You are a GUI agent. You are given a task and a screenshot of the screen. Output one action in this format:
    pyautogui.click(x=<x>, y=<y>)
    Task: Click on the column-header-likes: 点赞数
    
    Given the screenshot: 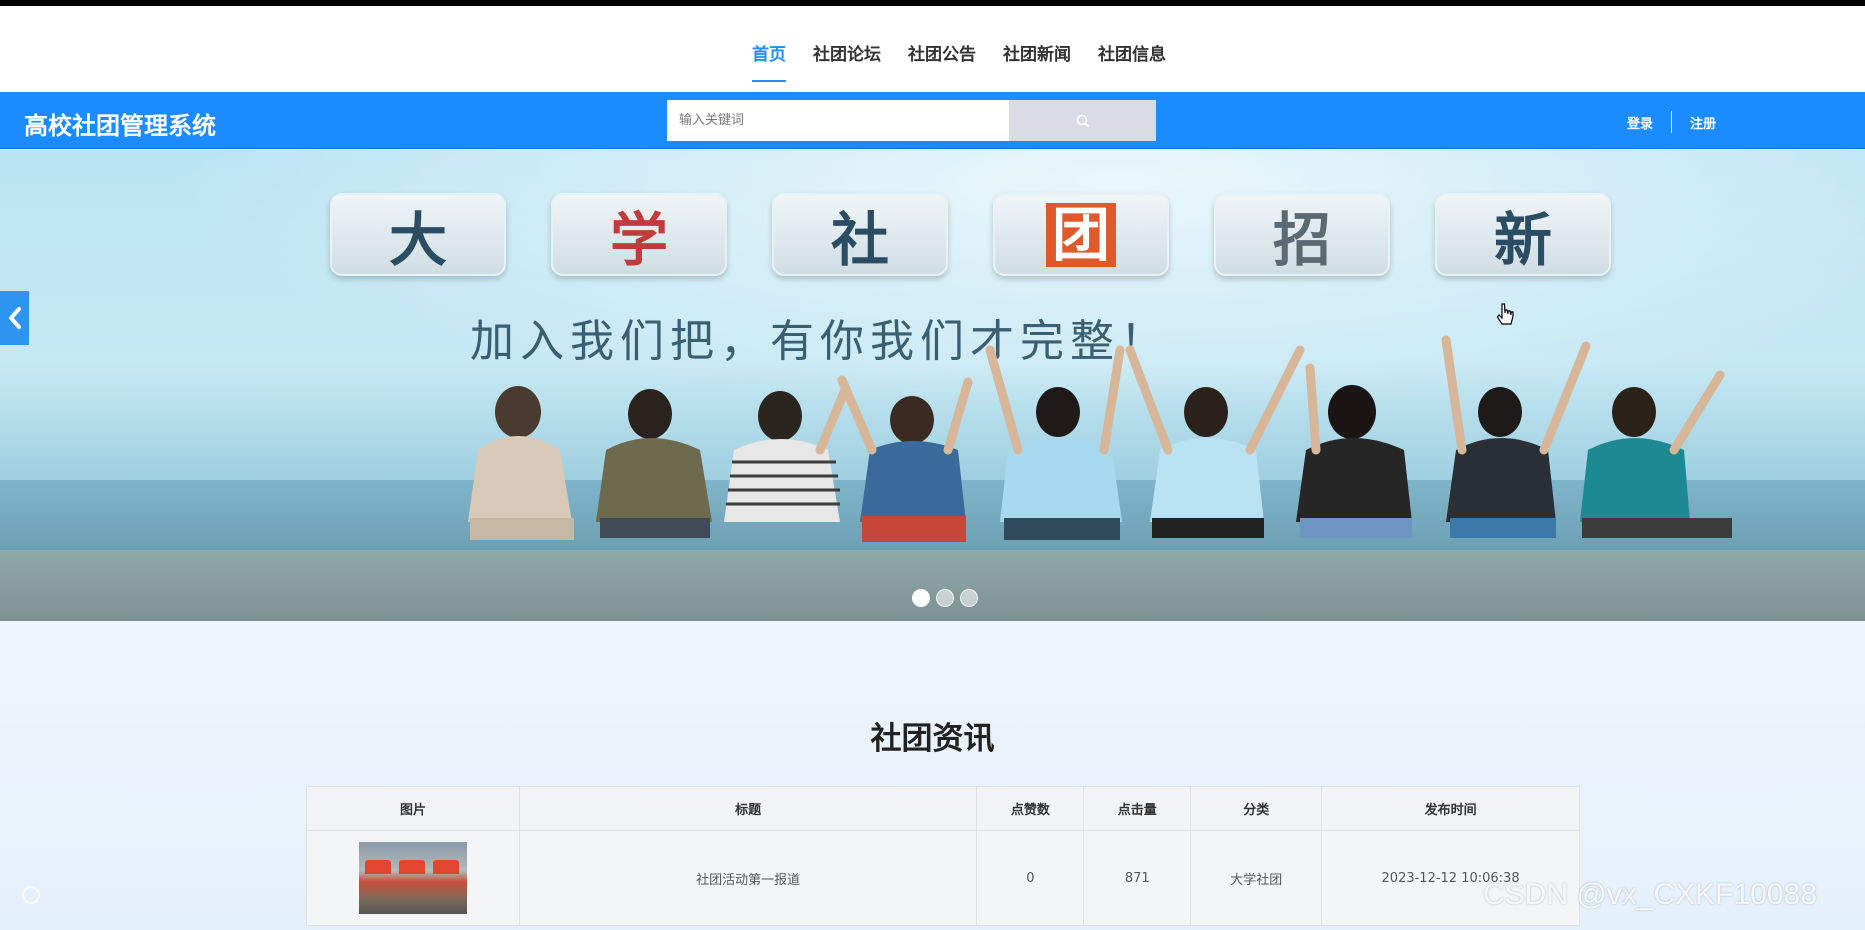 What is the action you would take?
    pyautogui.click(x=1030, y=808)
    